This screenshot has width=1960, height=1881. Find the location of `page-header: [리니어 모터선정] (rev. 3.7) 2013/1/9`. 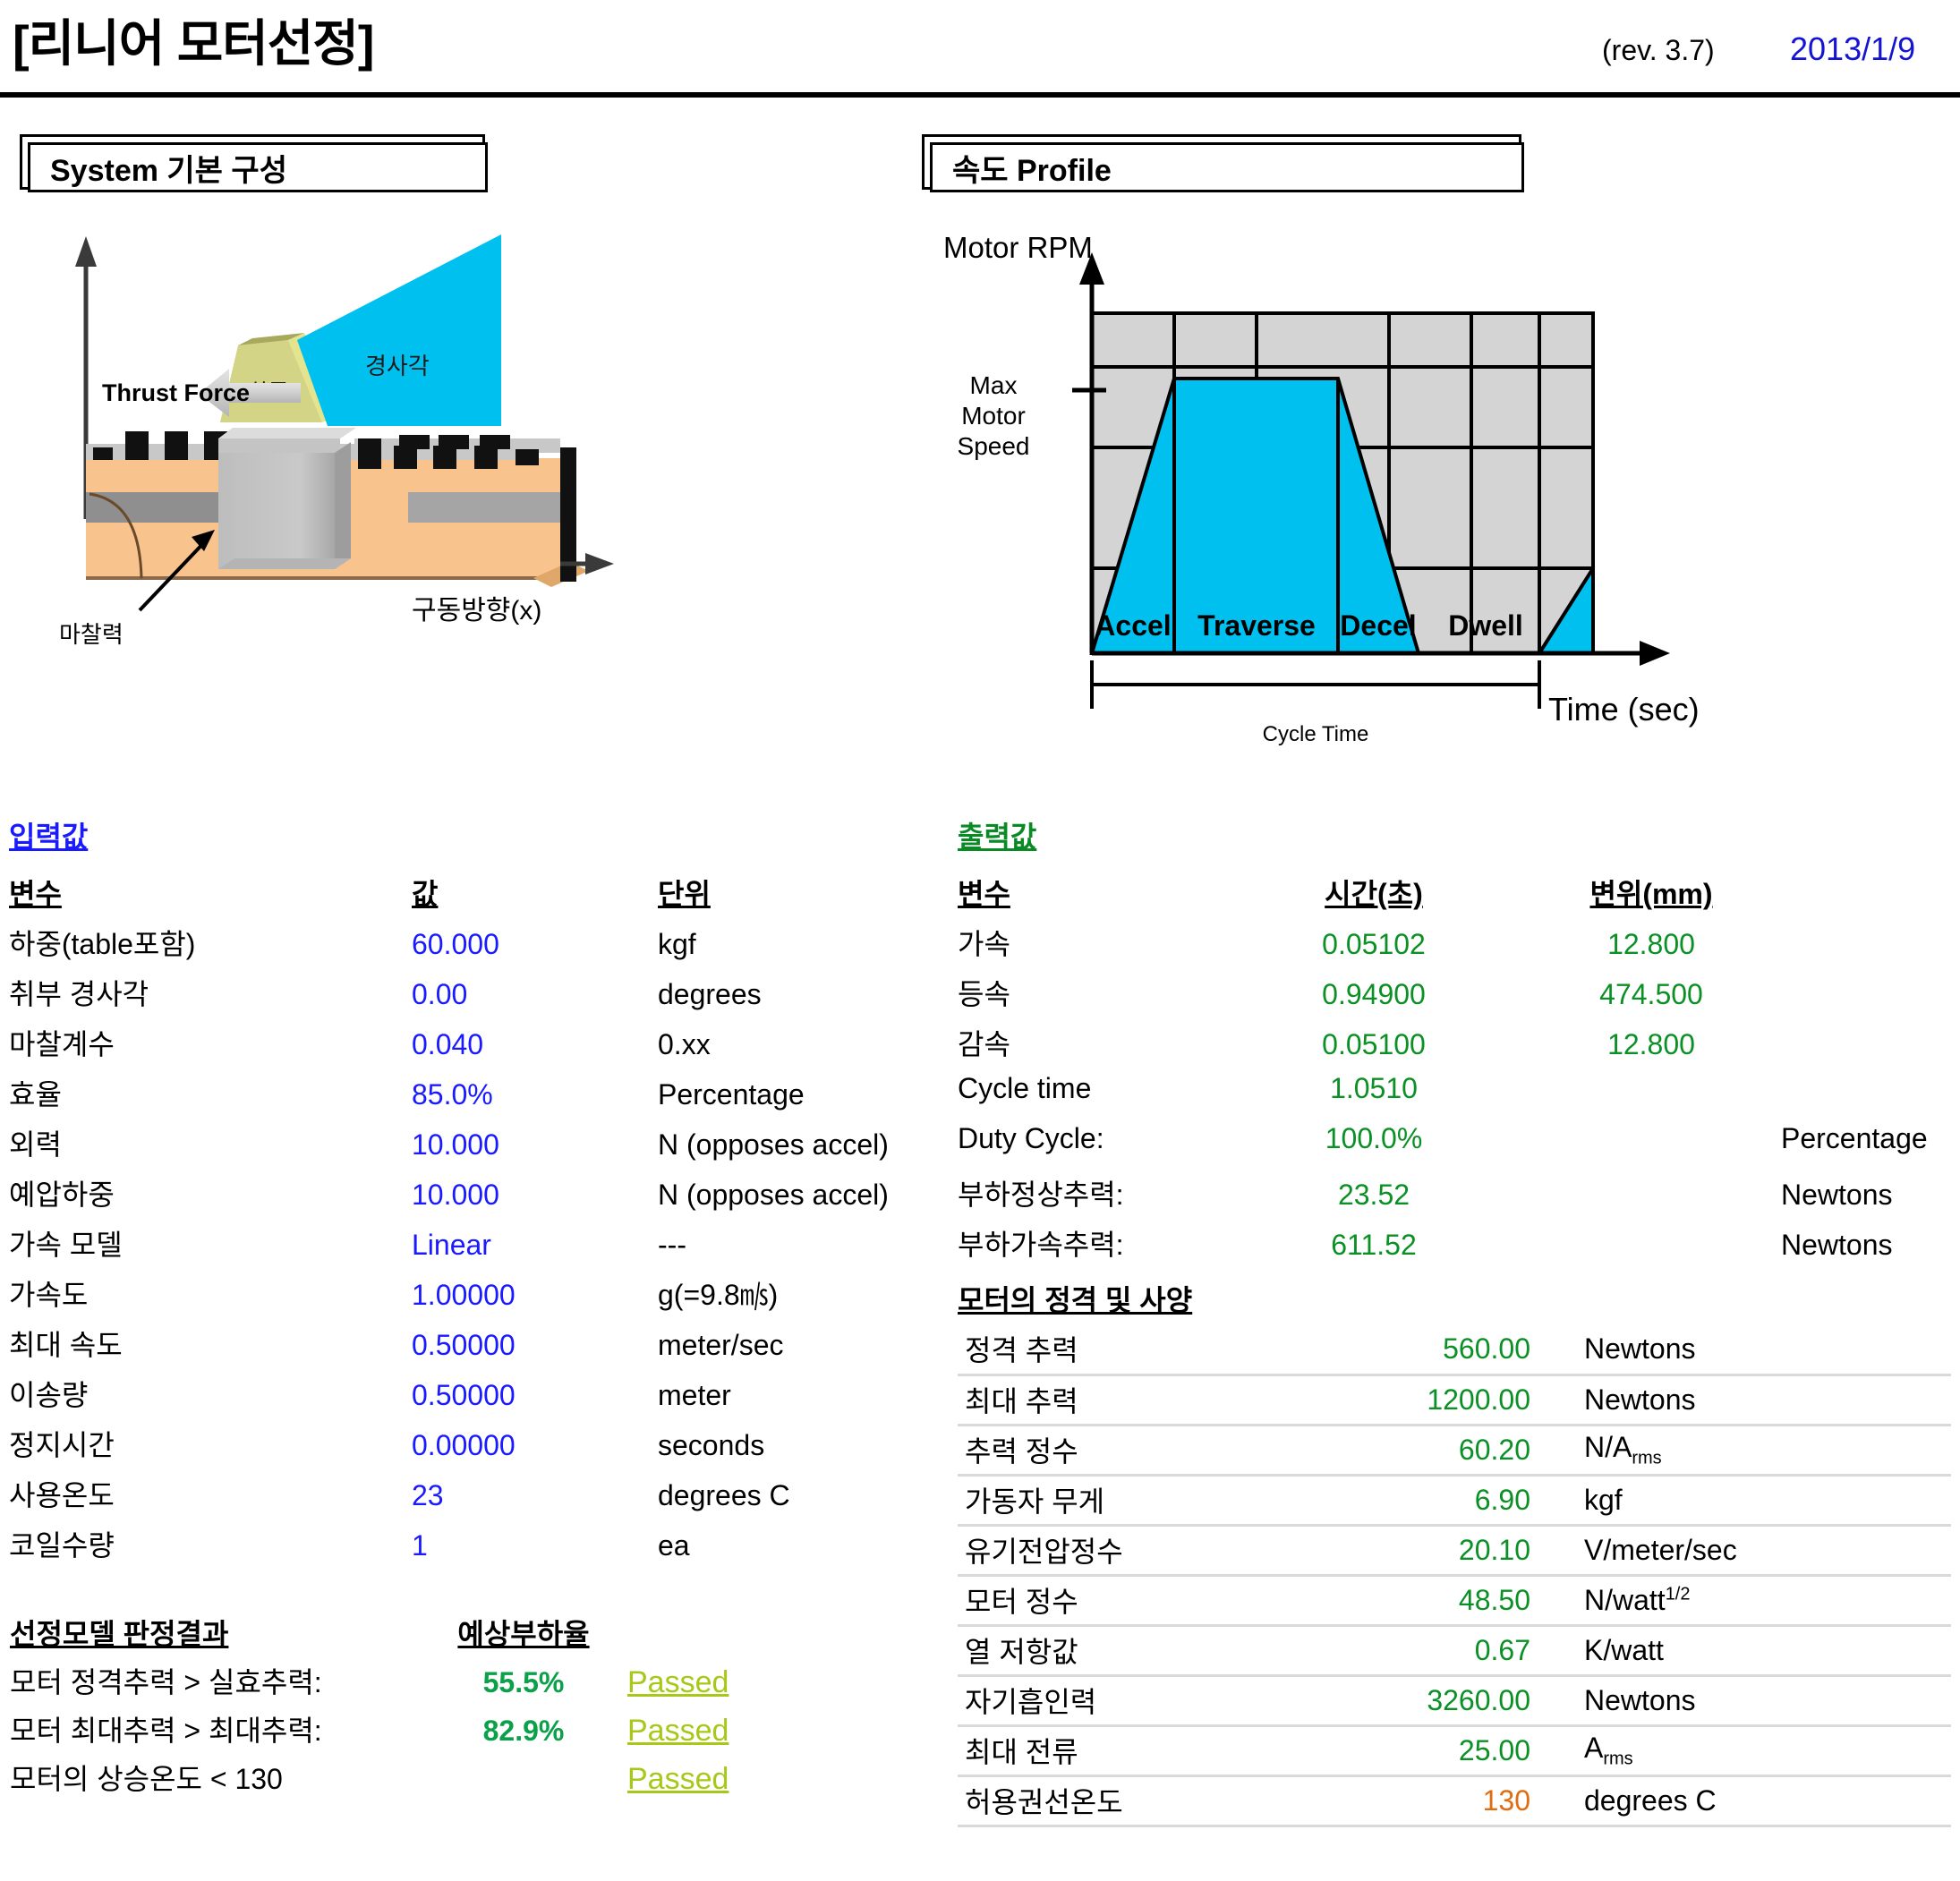

page-header: [리니어 모터선정] (rev. 3.7) 2013/1/9 is located at coordinates (980, 49).